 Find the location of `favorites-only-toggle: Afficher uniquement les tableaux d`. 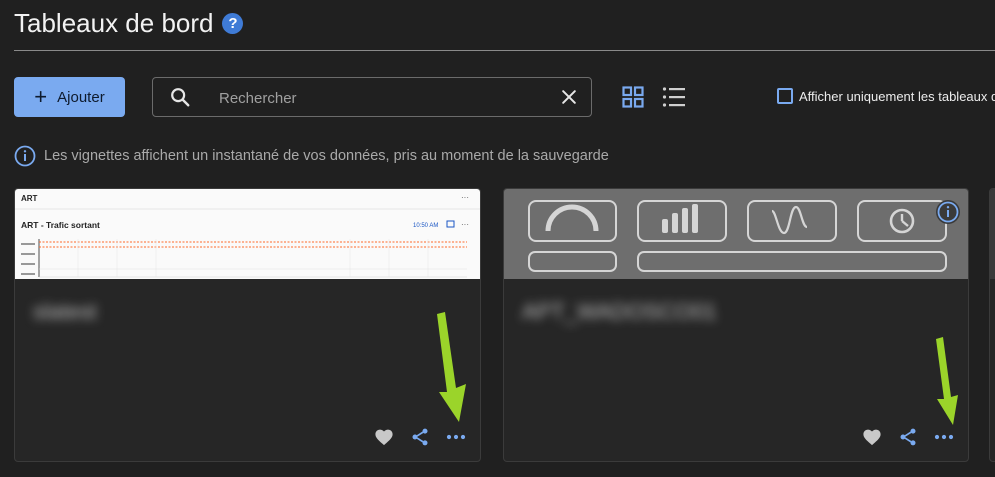

favorites-only-toggle: Afficher uniquement les tableaux d is located at coordinates (886, 96).